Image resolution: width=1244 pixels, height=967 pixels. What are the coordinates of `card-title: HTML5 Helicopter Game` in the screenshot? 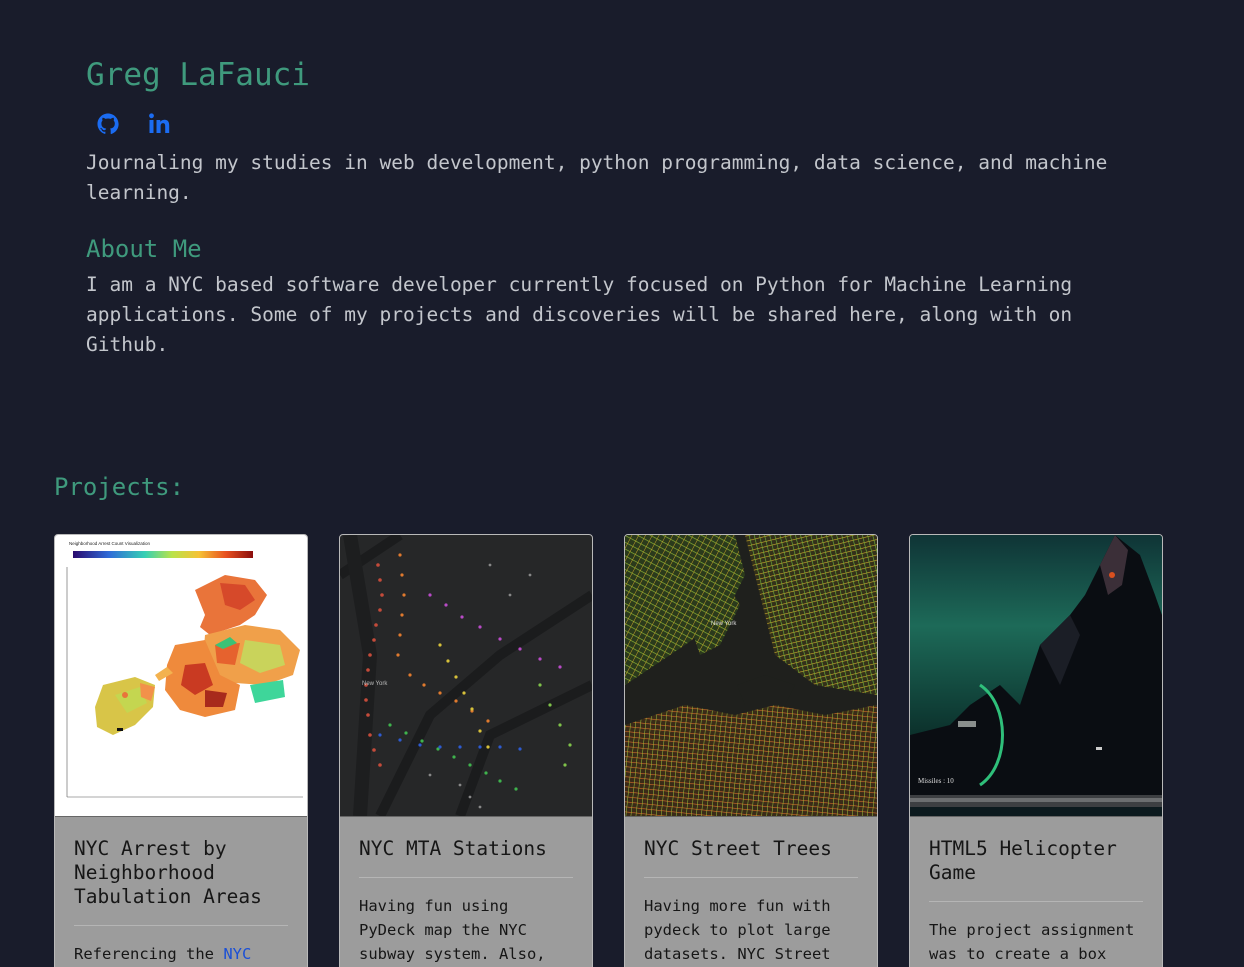 It's located at (1036, 869).